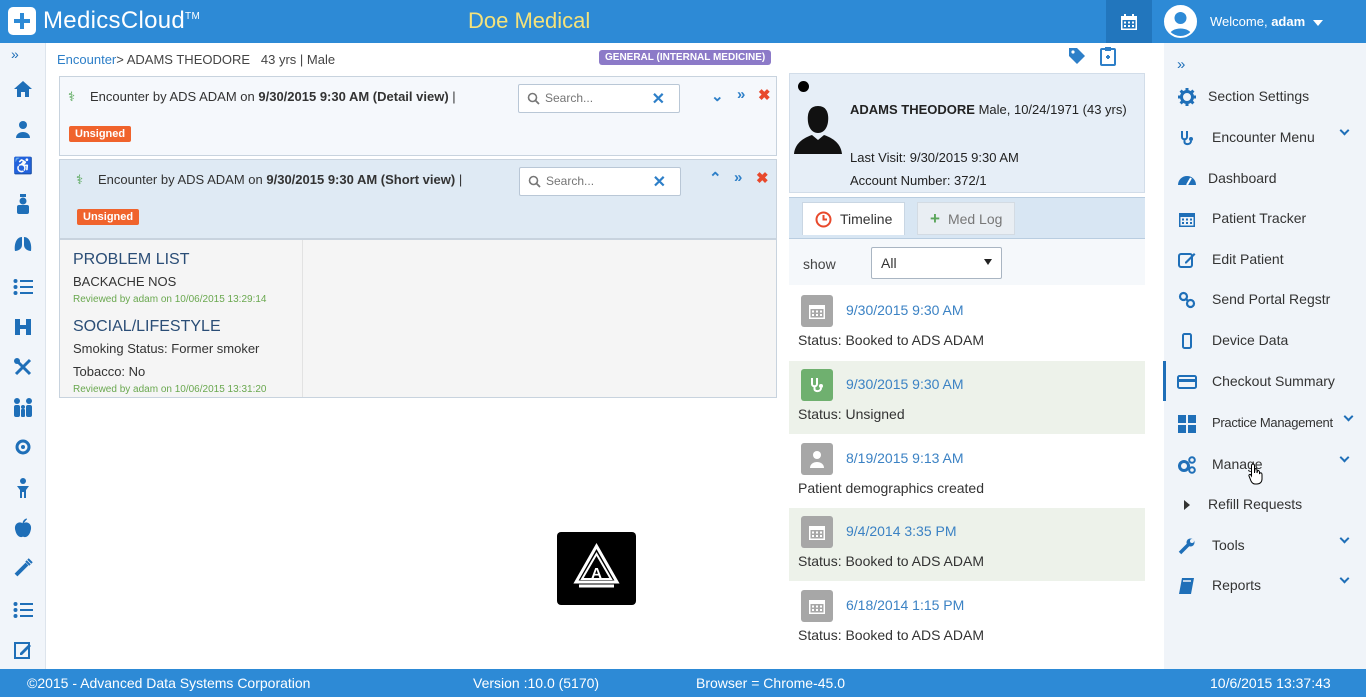 The height and width of the screenshot is (697, 1366). What do you see at coordinates (23, 129) in the screenshot?
I see `person-icon` at bounding box center [23, 129].